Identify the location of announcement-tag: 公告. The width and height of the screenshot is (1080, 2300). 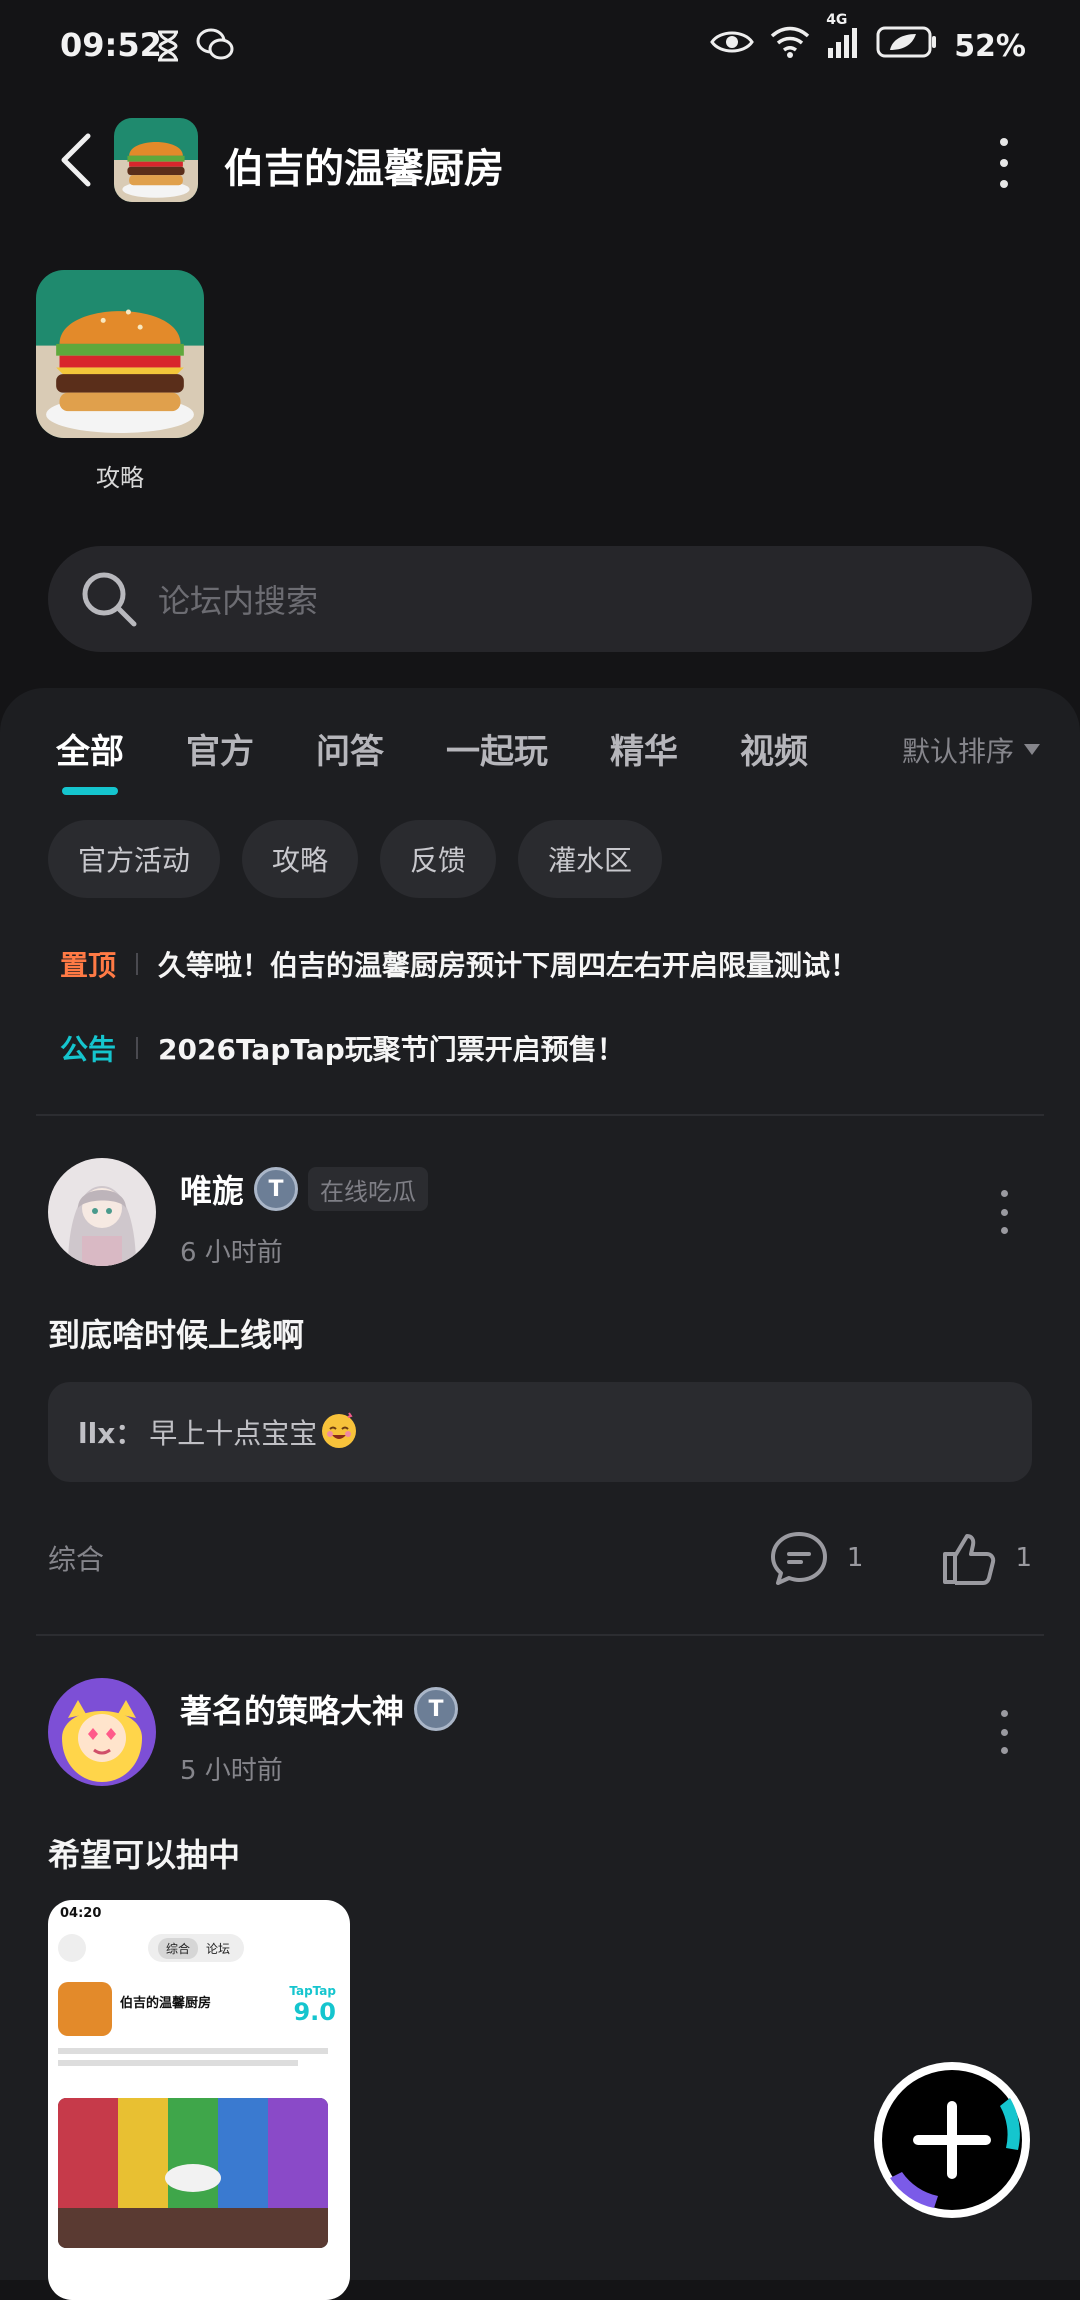
(88, 1049).